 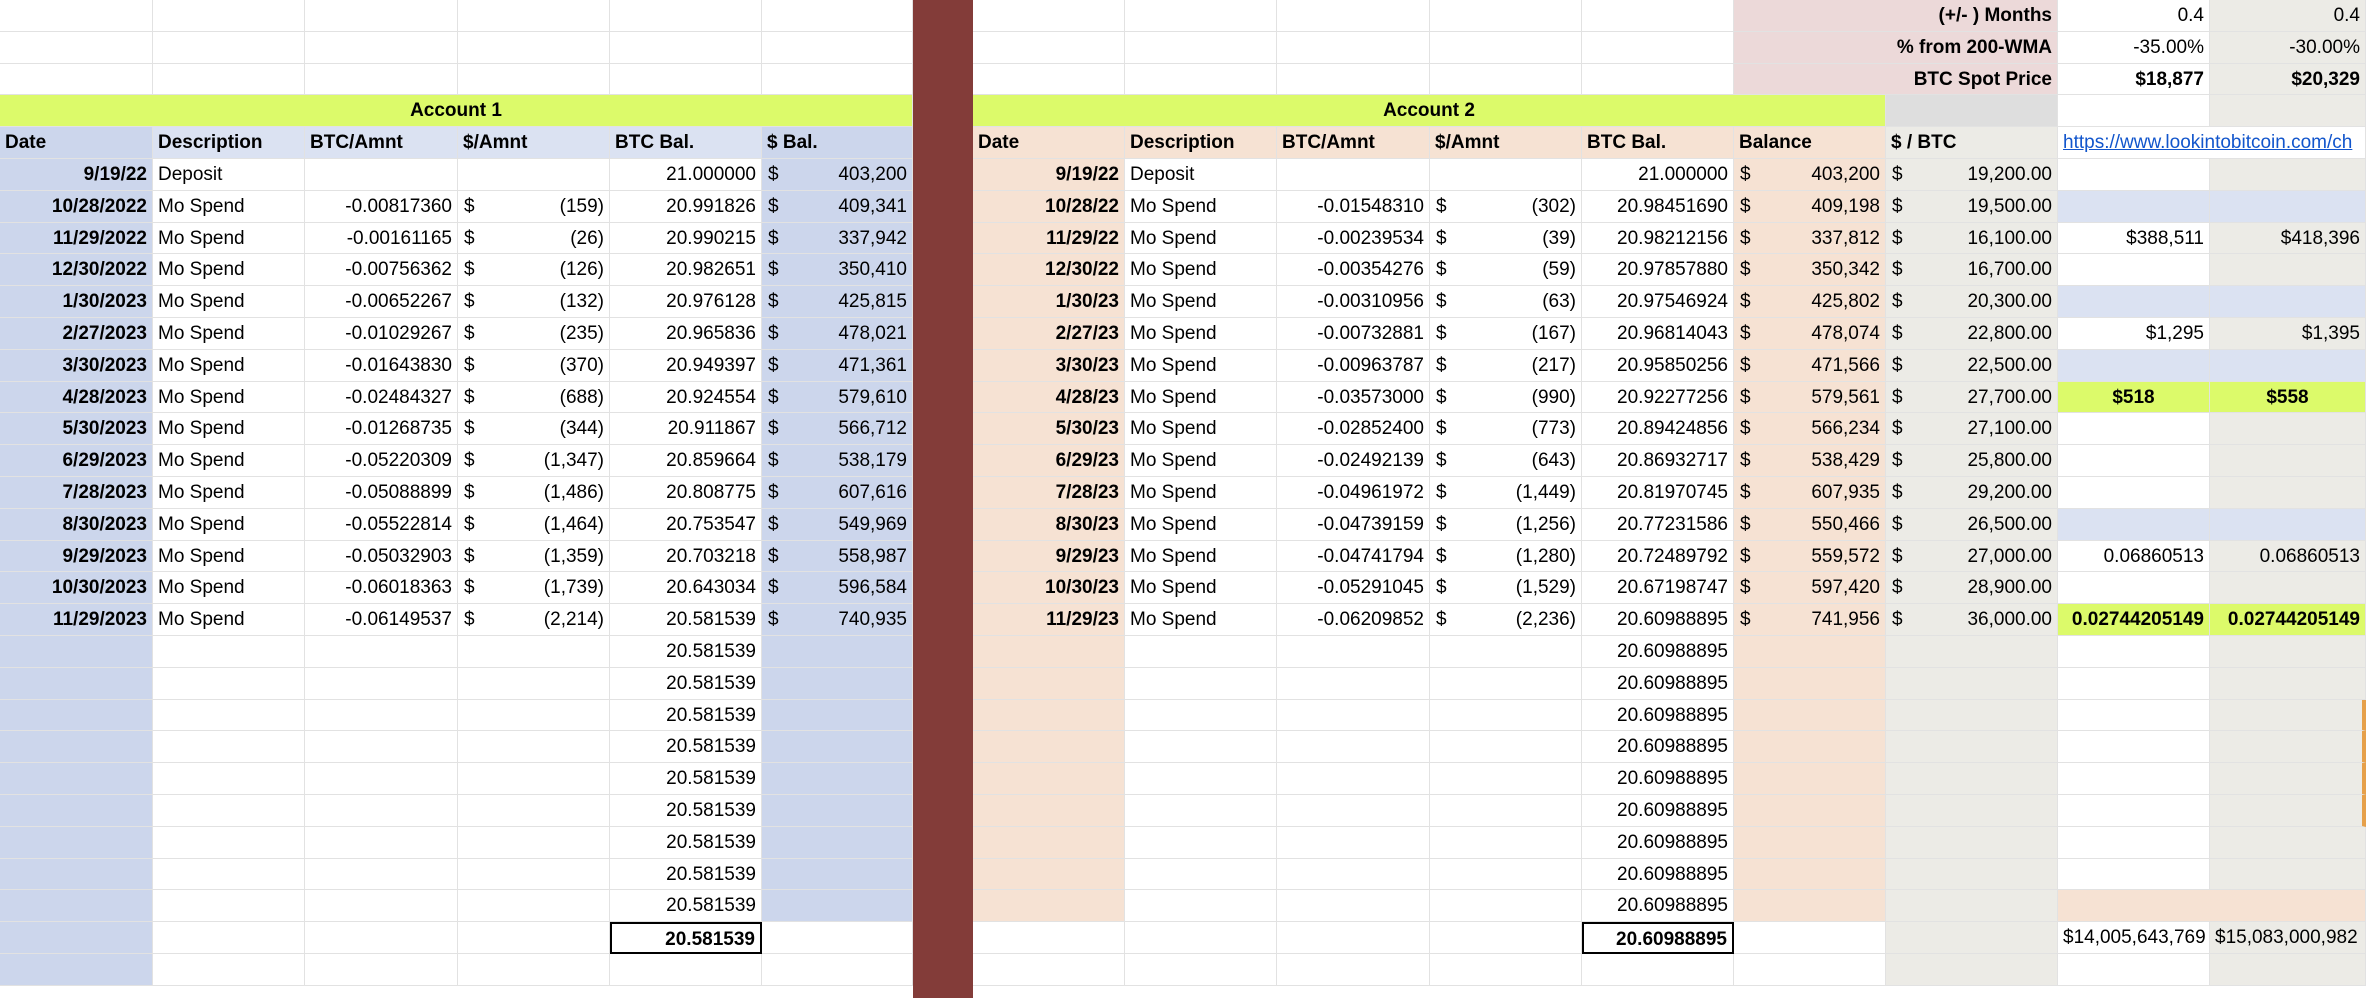 What do you see at coordinates (1972, 525) in the screenshot?
I see `a2-price-per-btc: $26,500.00` at bounding box center [1972, 525].